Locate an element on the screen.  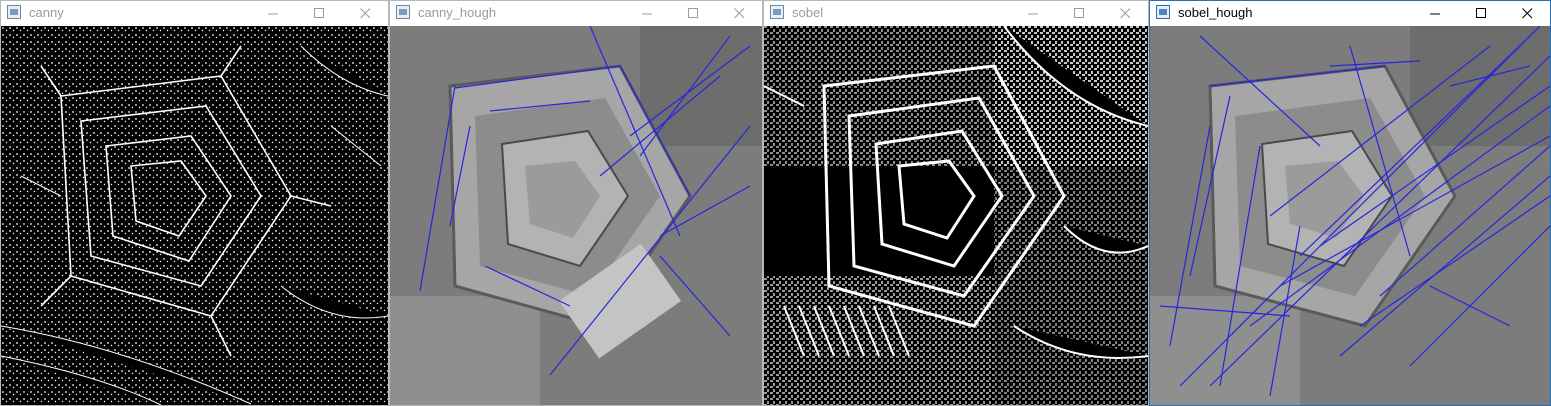
window-title: sobel is located at coordinates (808, 12).